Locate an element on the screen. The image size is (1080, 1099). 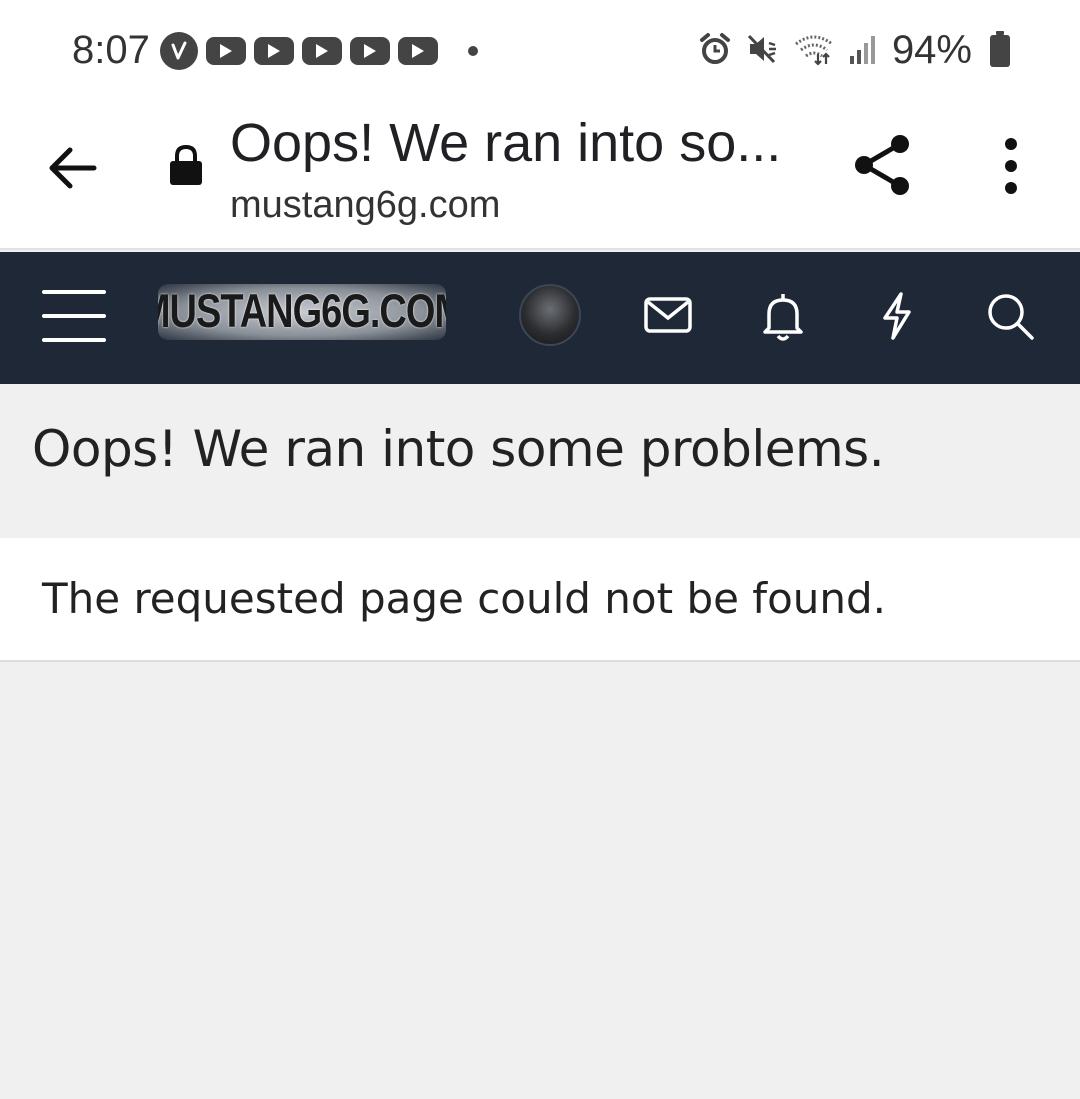
page-domain: mustang6g.com is located at coordinates (365, 205).